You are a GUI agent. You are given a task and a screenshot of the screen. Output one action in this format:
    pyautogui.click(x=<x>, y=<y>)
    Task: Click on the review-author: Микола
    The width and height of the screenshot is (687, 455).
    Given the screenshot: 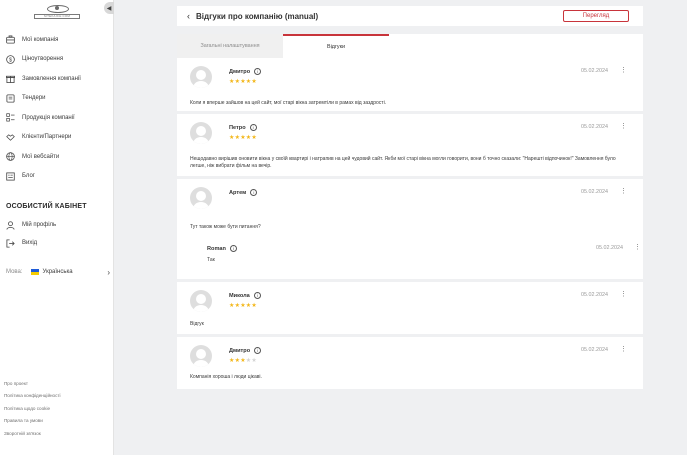 What is the action you would take?
    pyautogui.click(x=239, y=295)
    